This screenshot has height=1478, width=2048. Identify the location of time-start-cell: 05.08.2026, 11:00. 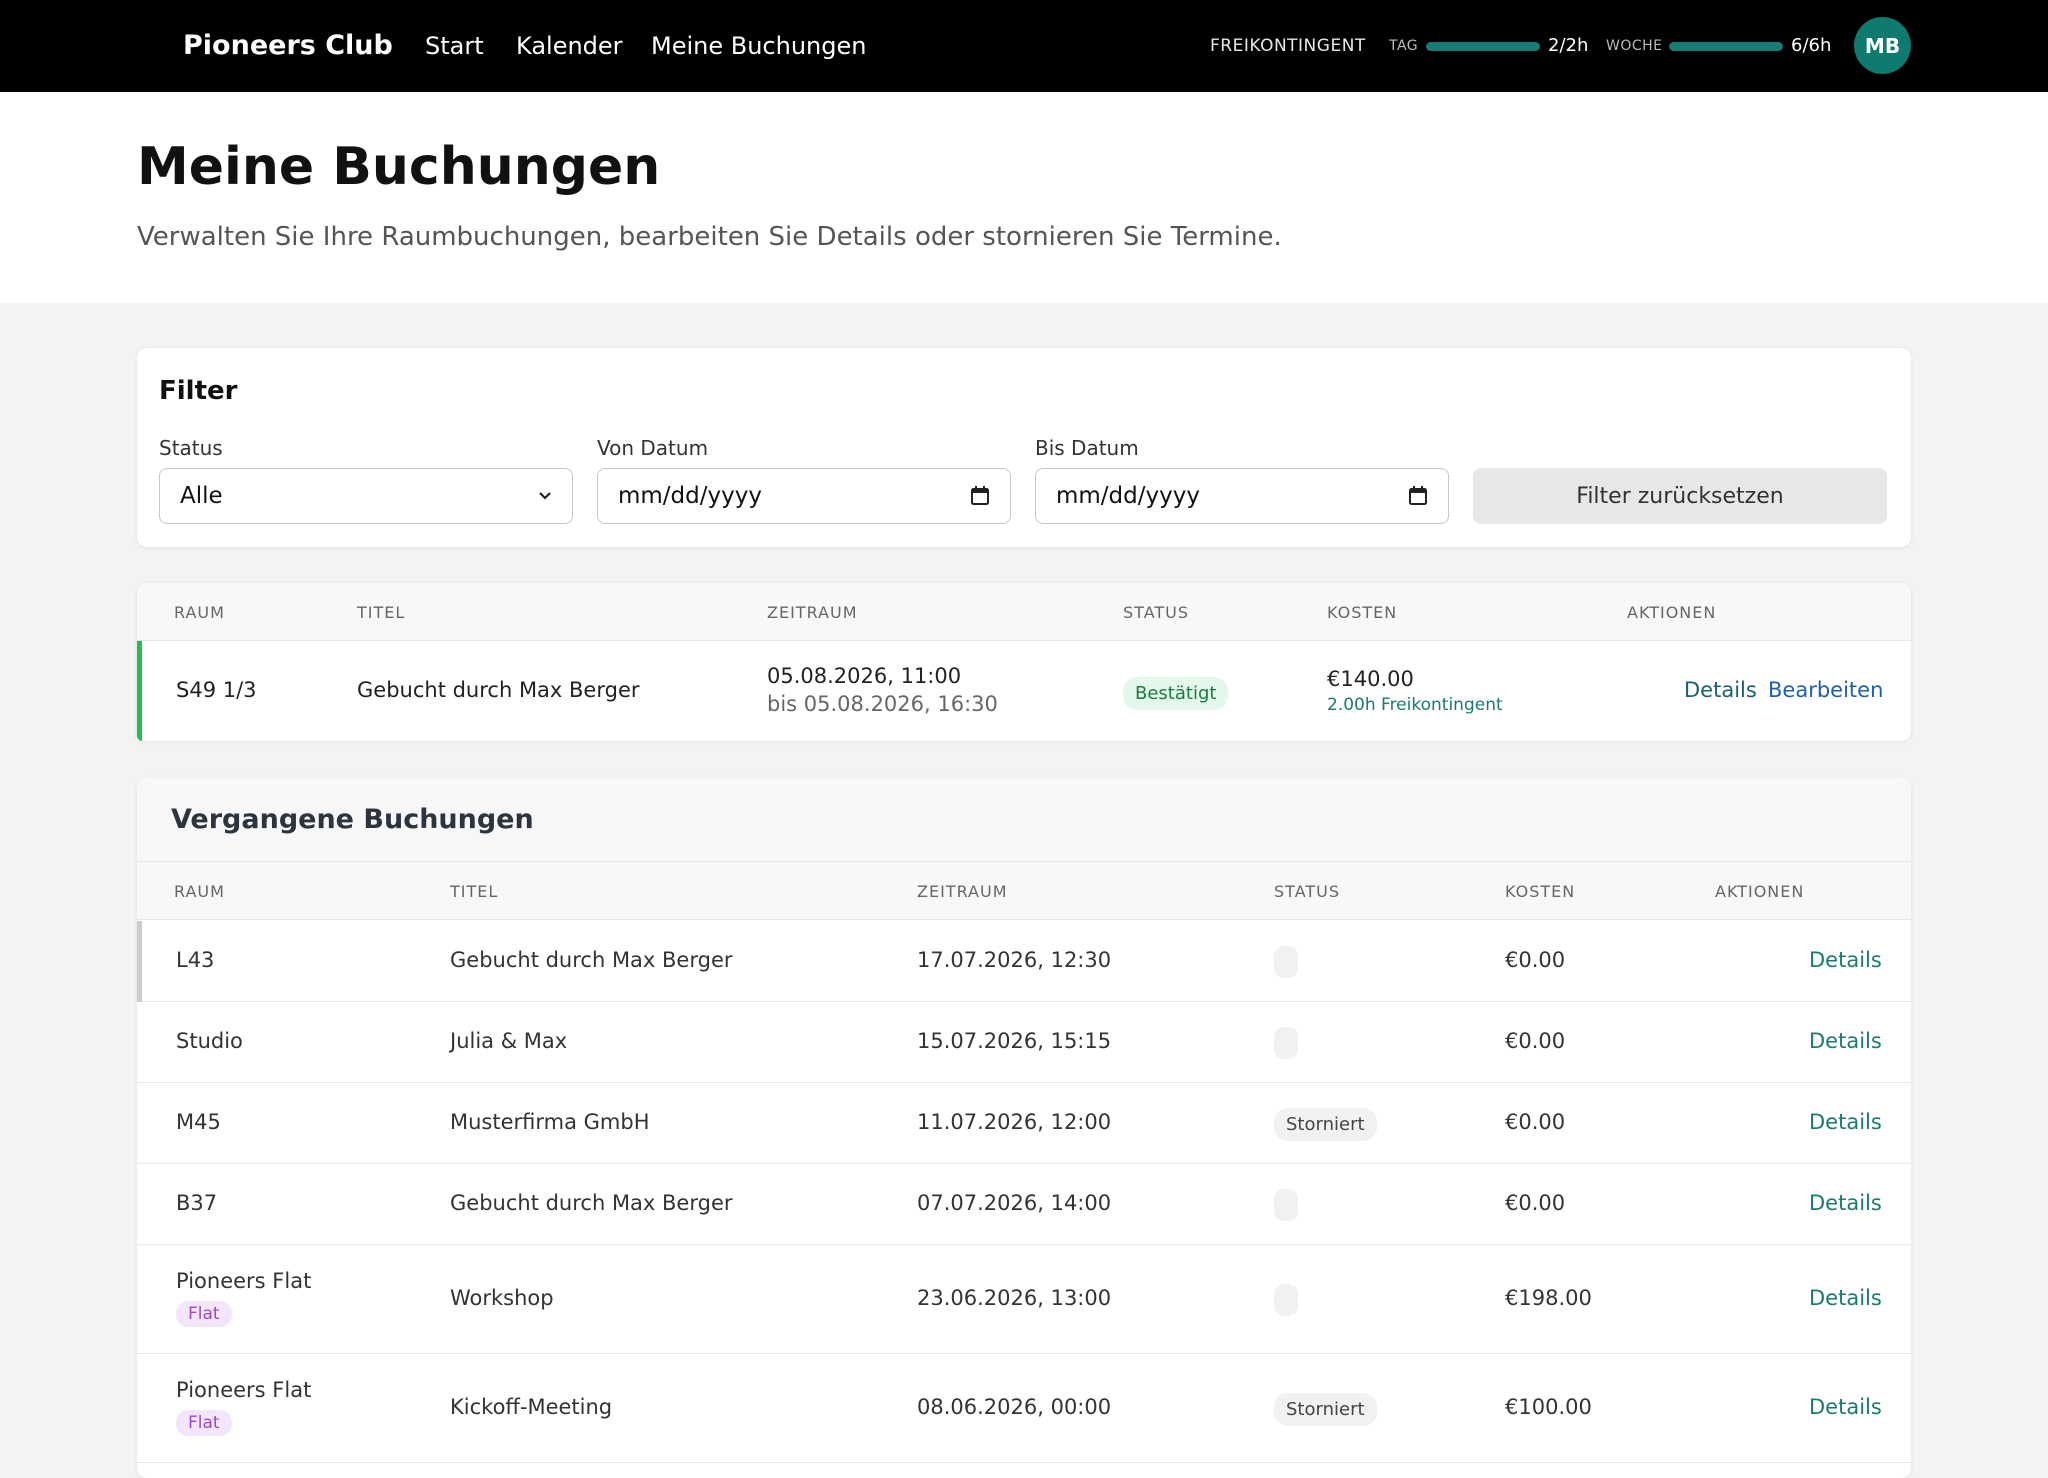
(864, 676).